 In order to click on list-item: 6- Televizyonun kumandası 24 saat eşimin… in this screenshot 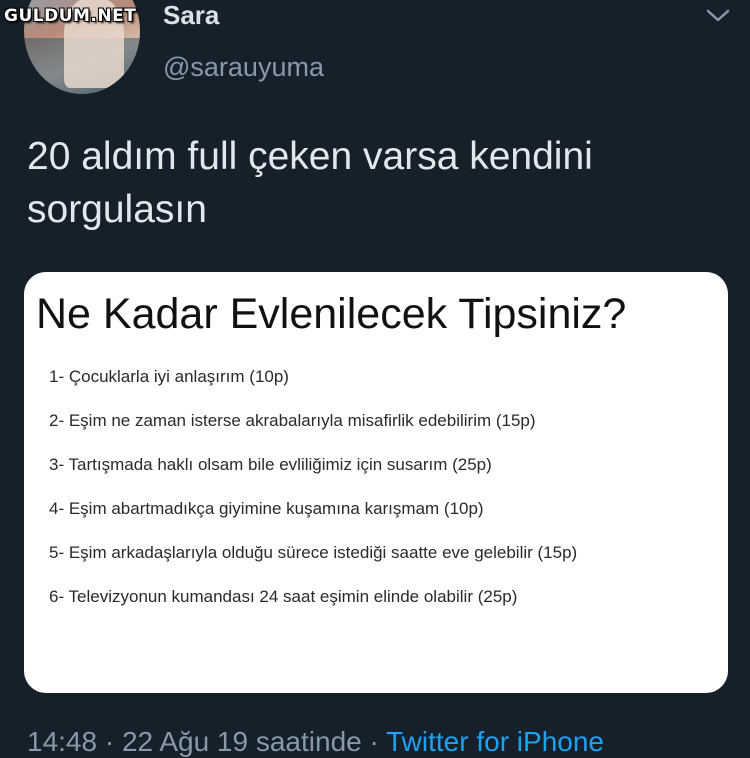, I will do `click(283, 596)`.